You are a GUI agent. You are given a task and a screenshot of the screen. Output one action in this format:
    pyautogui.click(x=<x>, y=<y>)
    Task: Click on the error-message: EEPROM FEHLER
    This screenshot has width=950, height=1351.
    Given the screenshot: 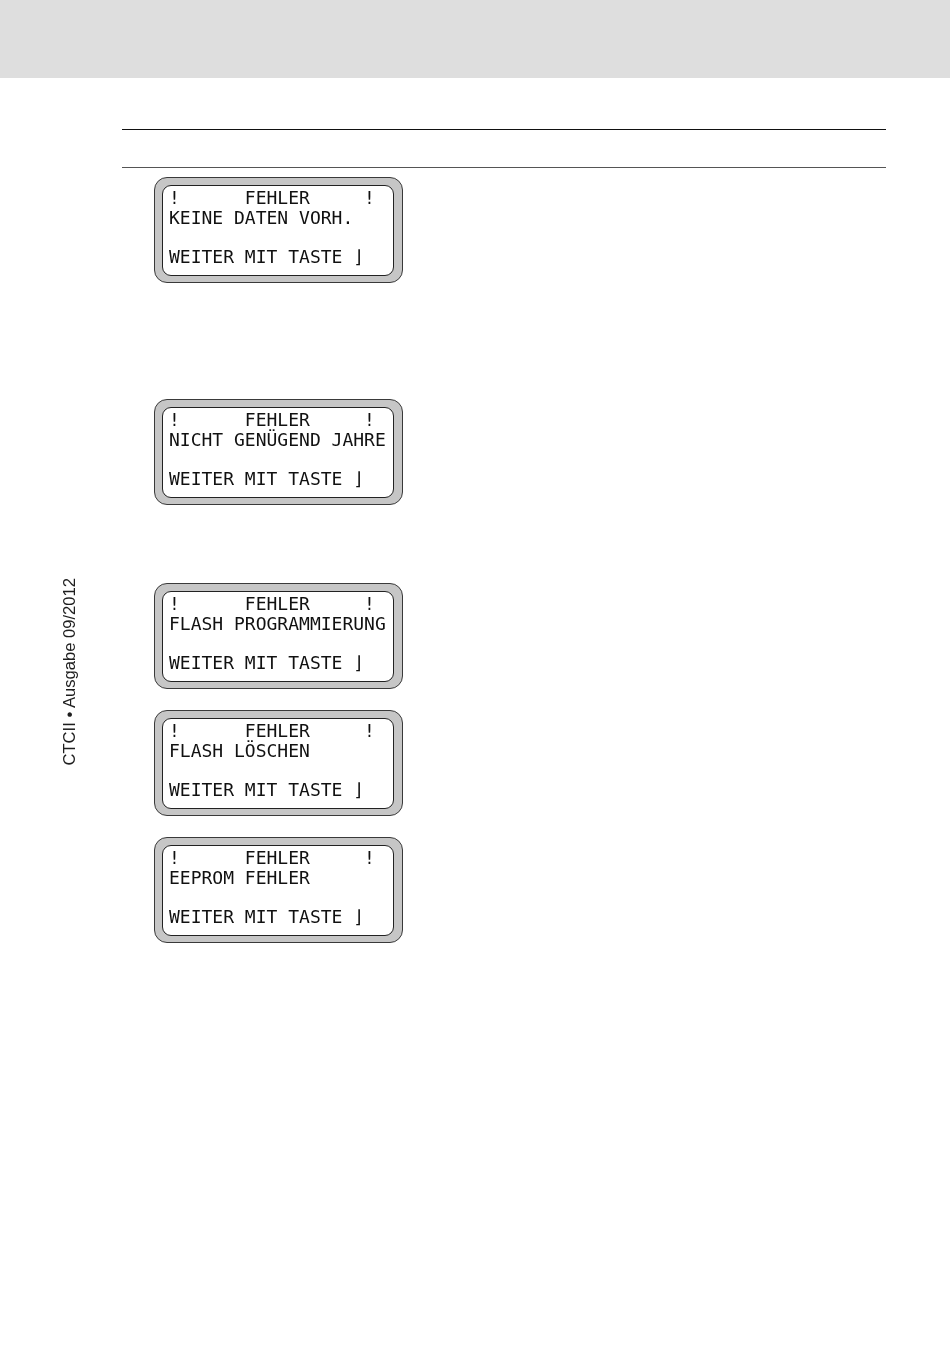 What is the action you would take?
    pyautogui.click(x=239, y=878)
    